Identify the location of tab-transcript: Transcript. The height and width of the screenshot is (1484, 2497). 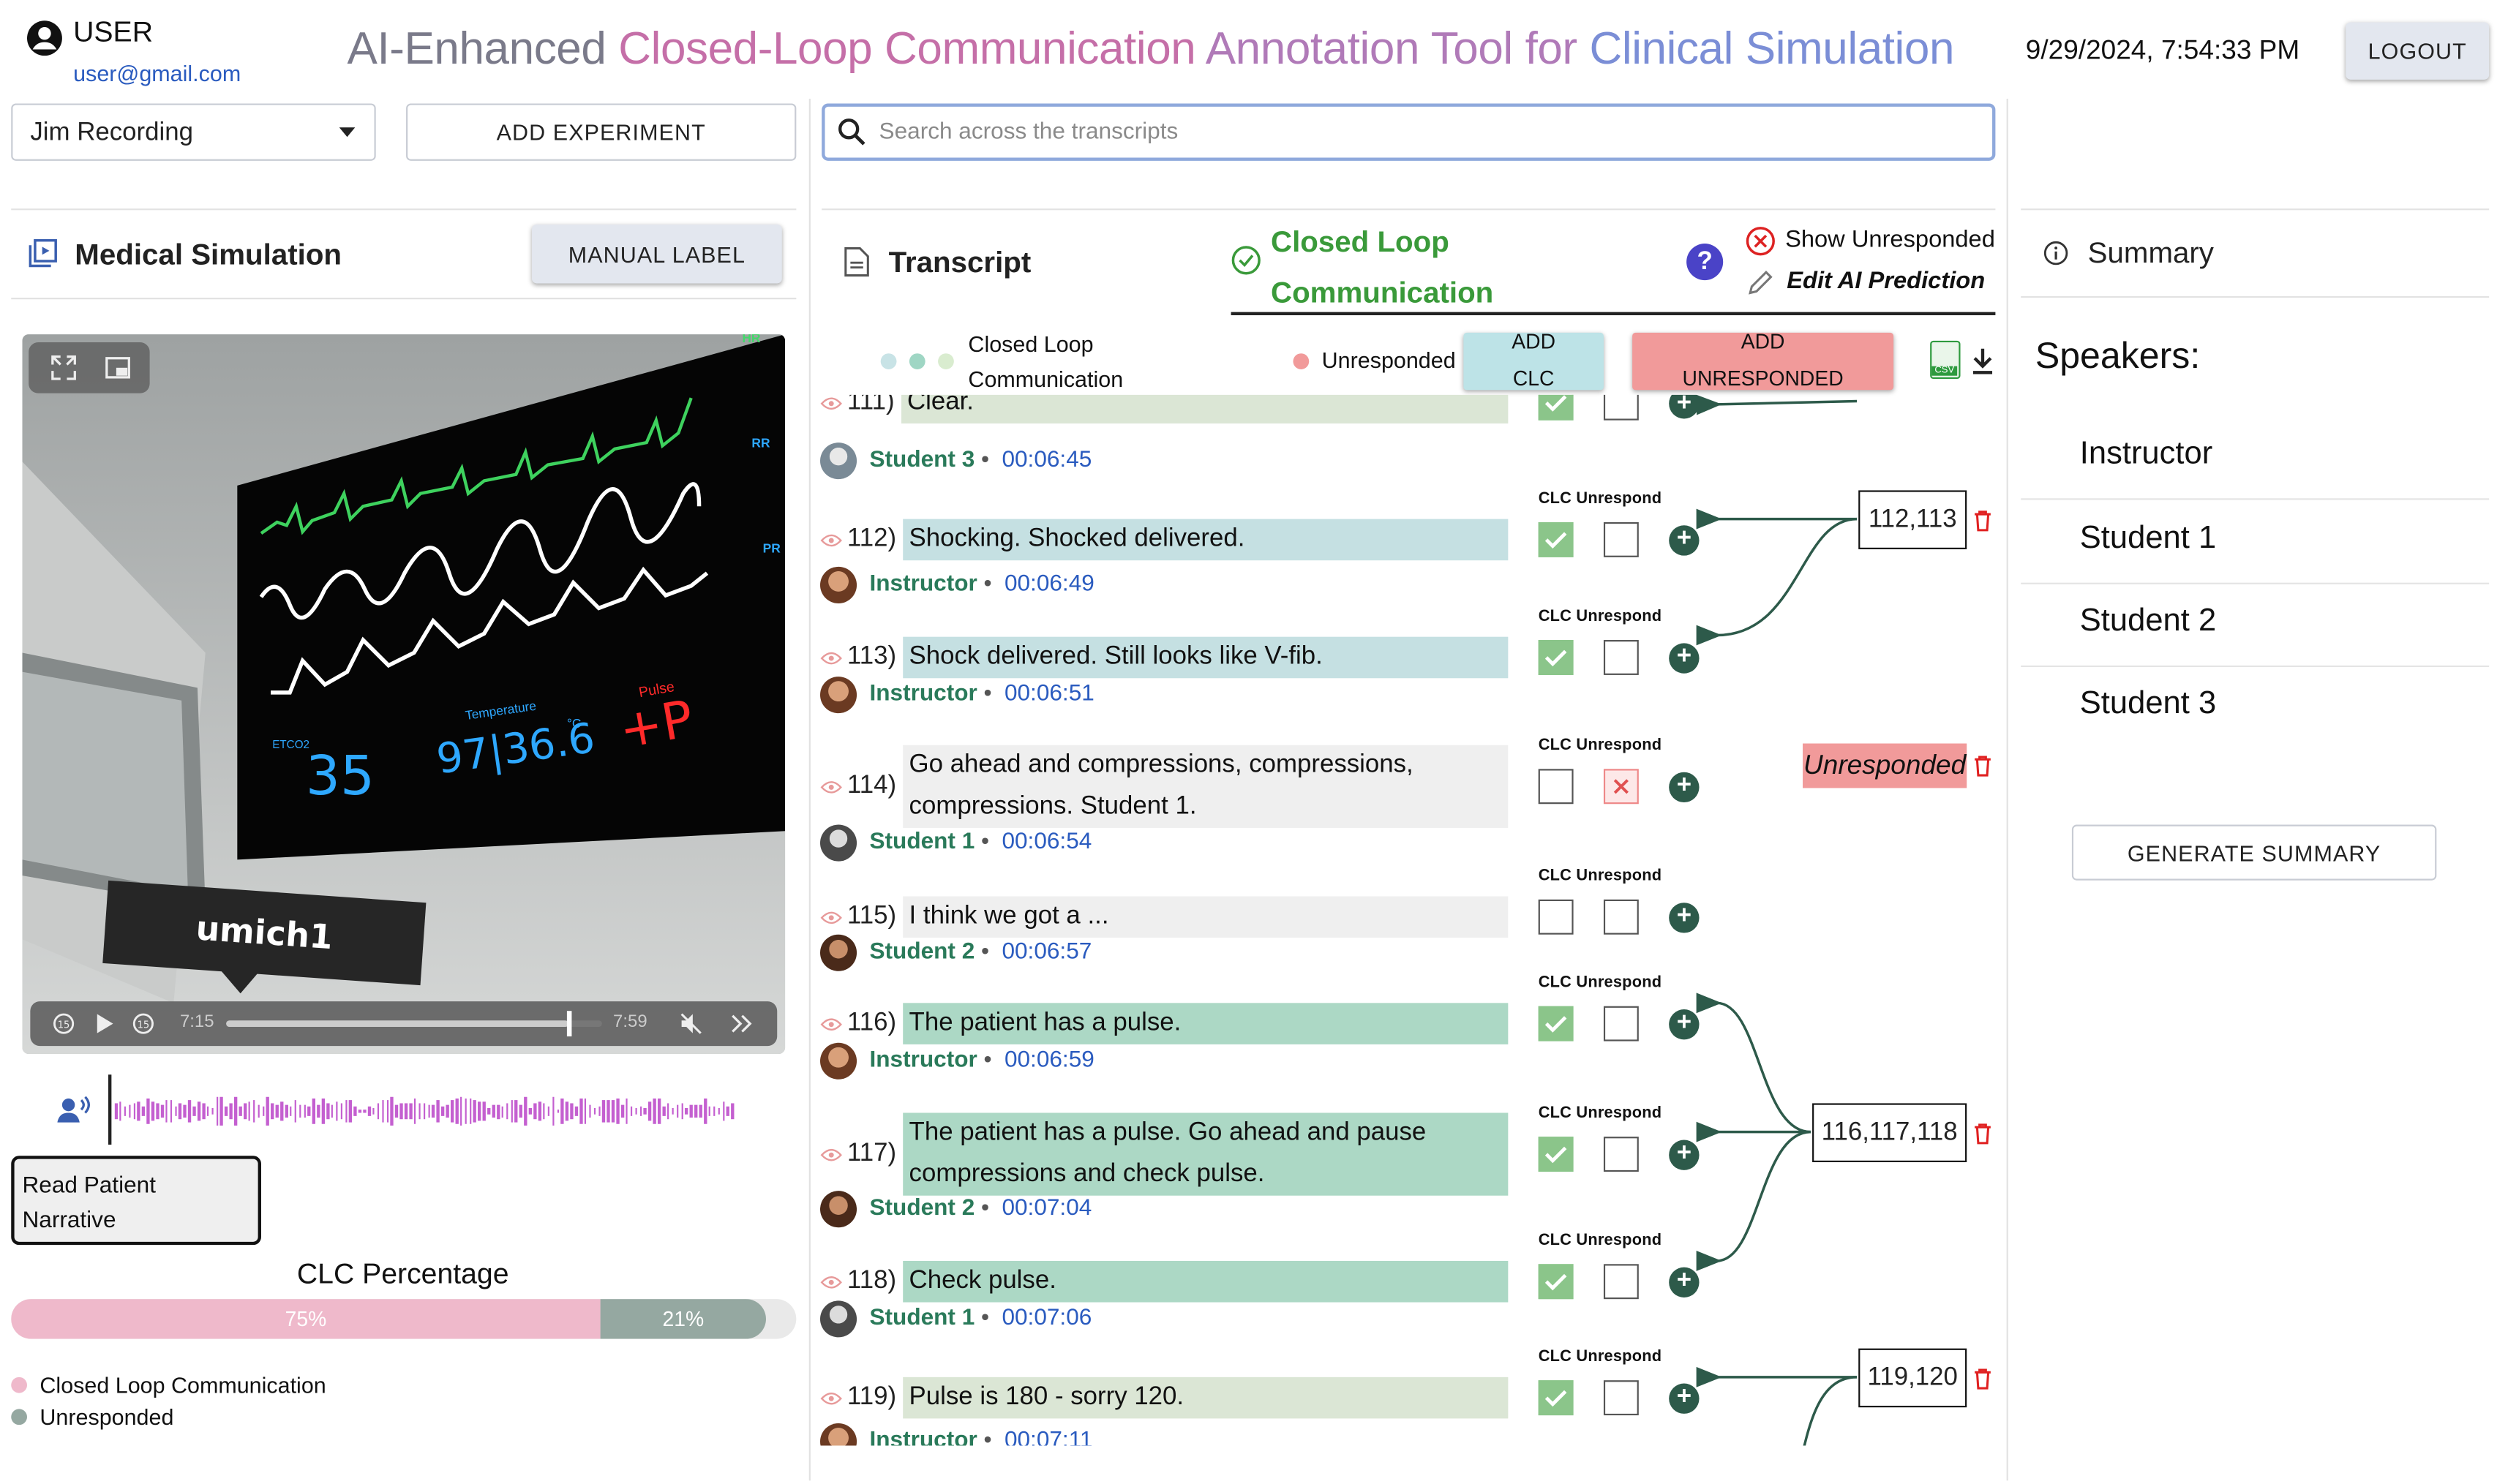
(960, 262).